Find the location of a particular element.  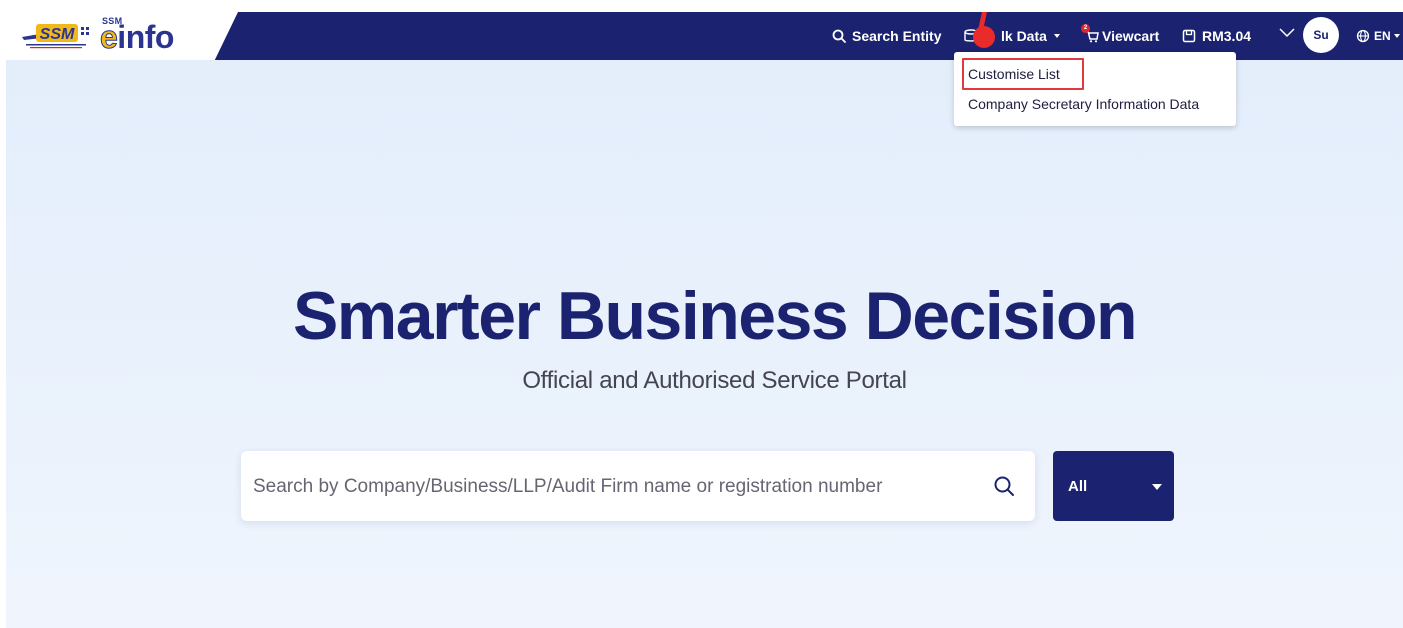

einfo-logo-text: einfo is located at coordinates (136, 37).